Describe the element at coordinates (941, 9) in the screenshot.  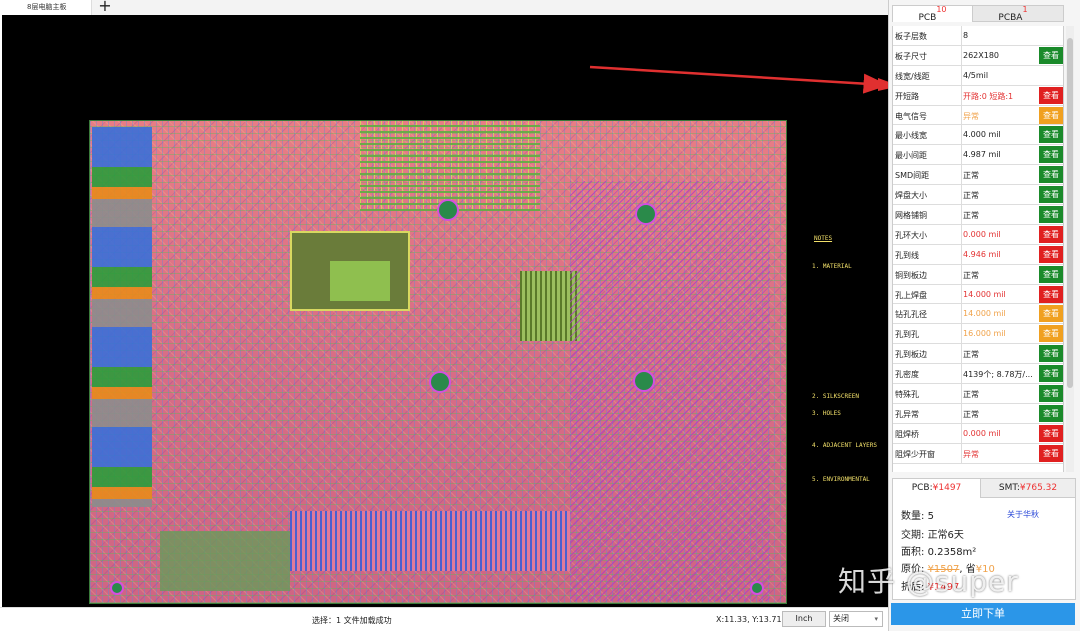
I see `tab-pcb-count: 10` at that location.